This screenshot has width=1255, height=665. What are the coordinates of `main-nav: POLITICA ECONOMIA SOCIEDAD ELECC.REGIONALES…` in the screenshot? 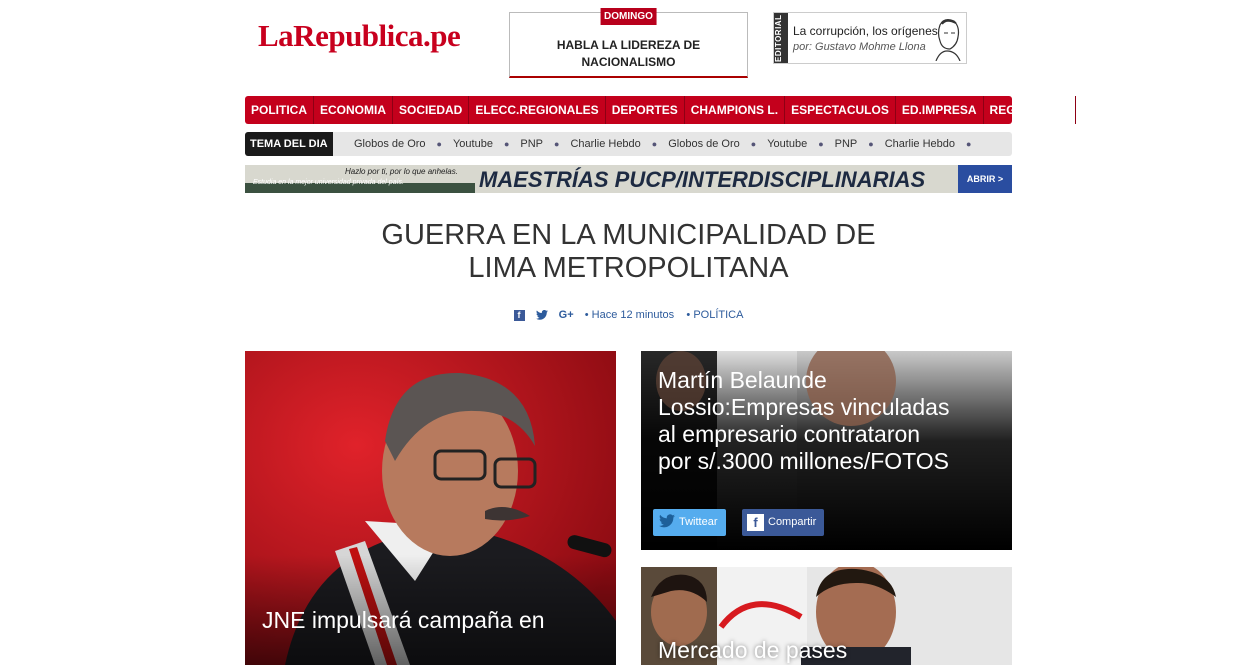 It's located at (714, 110).